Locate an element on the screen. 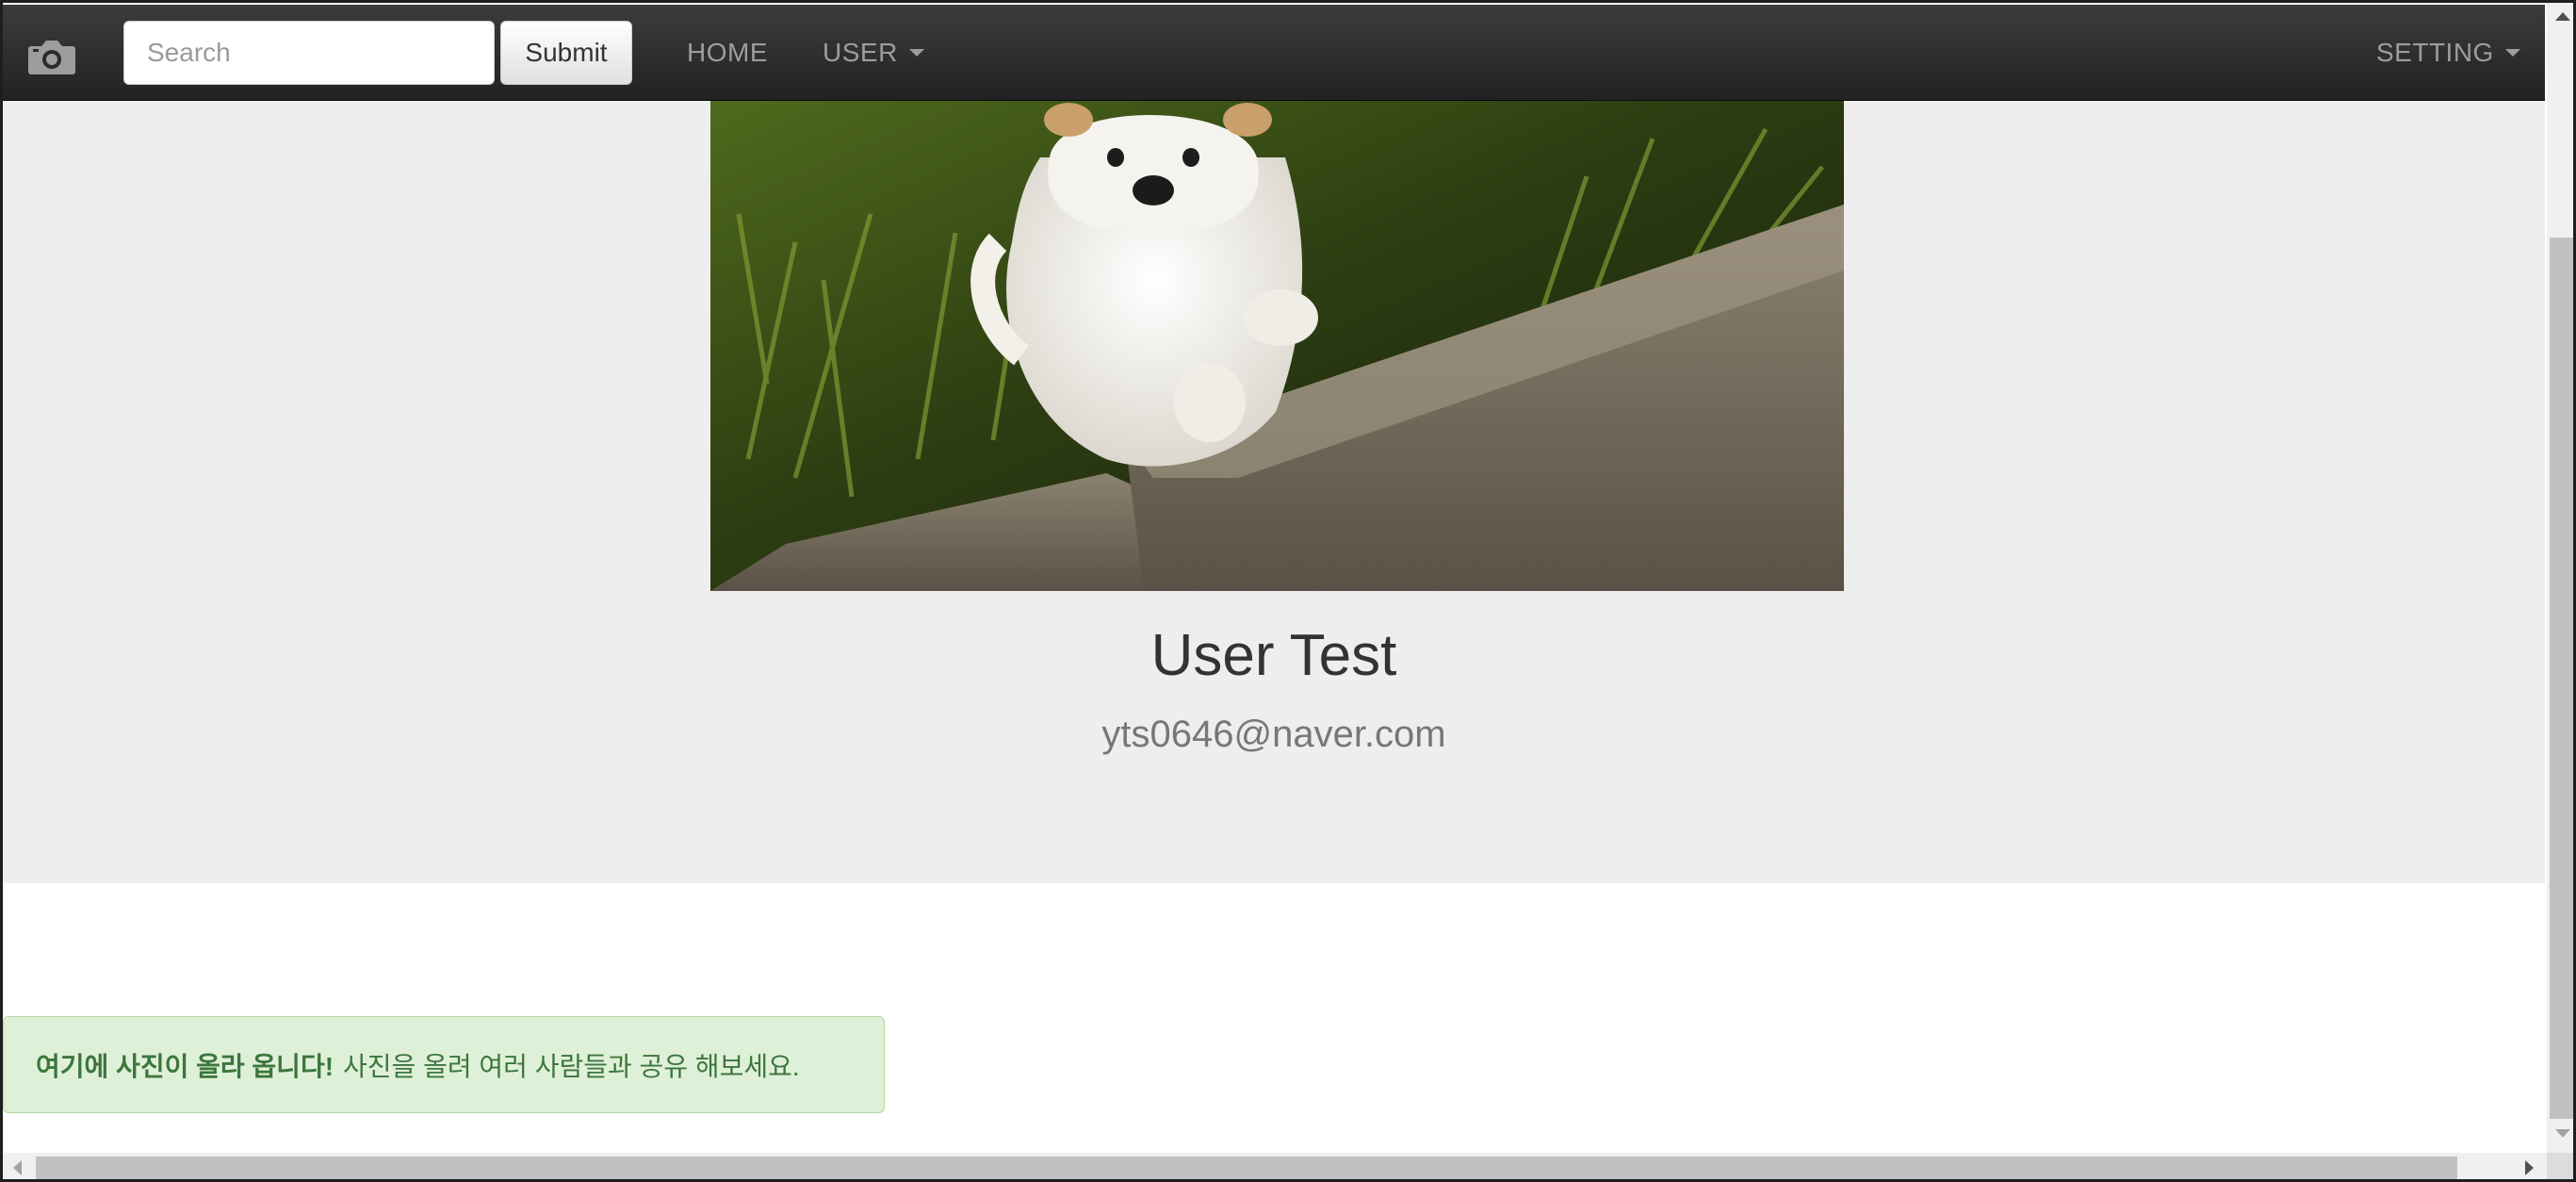  scroll-up-arrow-icon is located at coordinates (2562, 16).